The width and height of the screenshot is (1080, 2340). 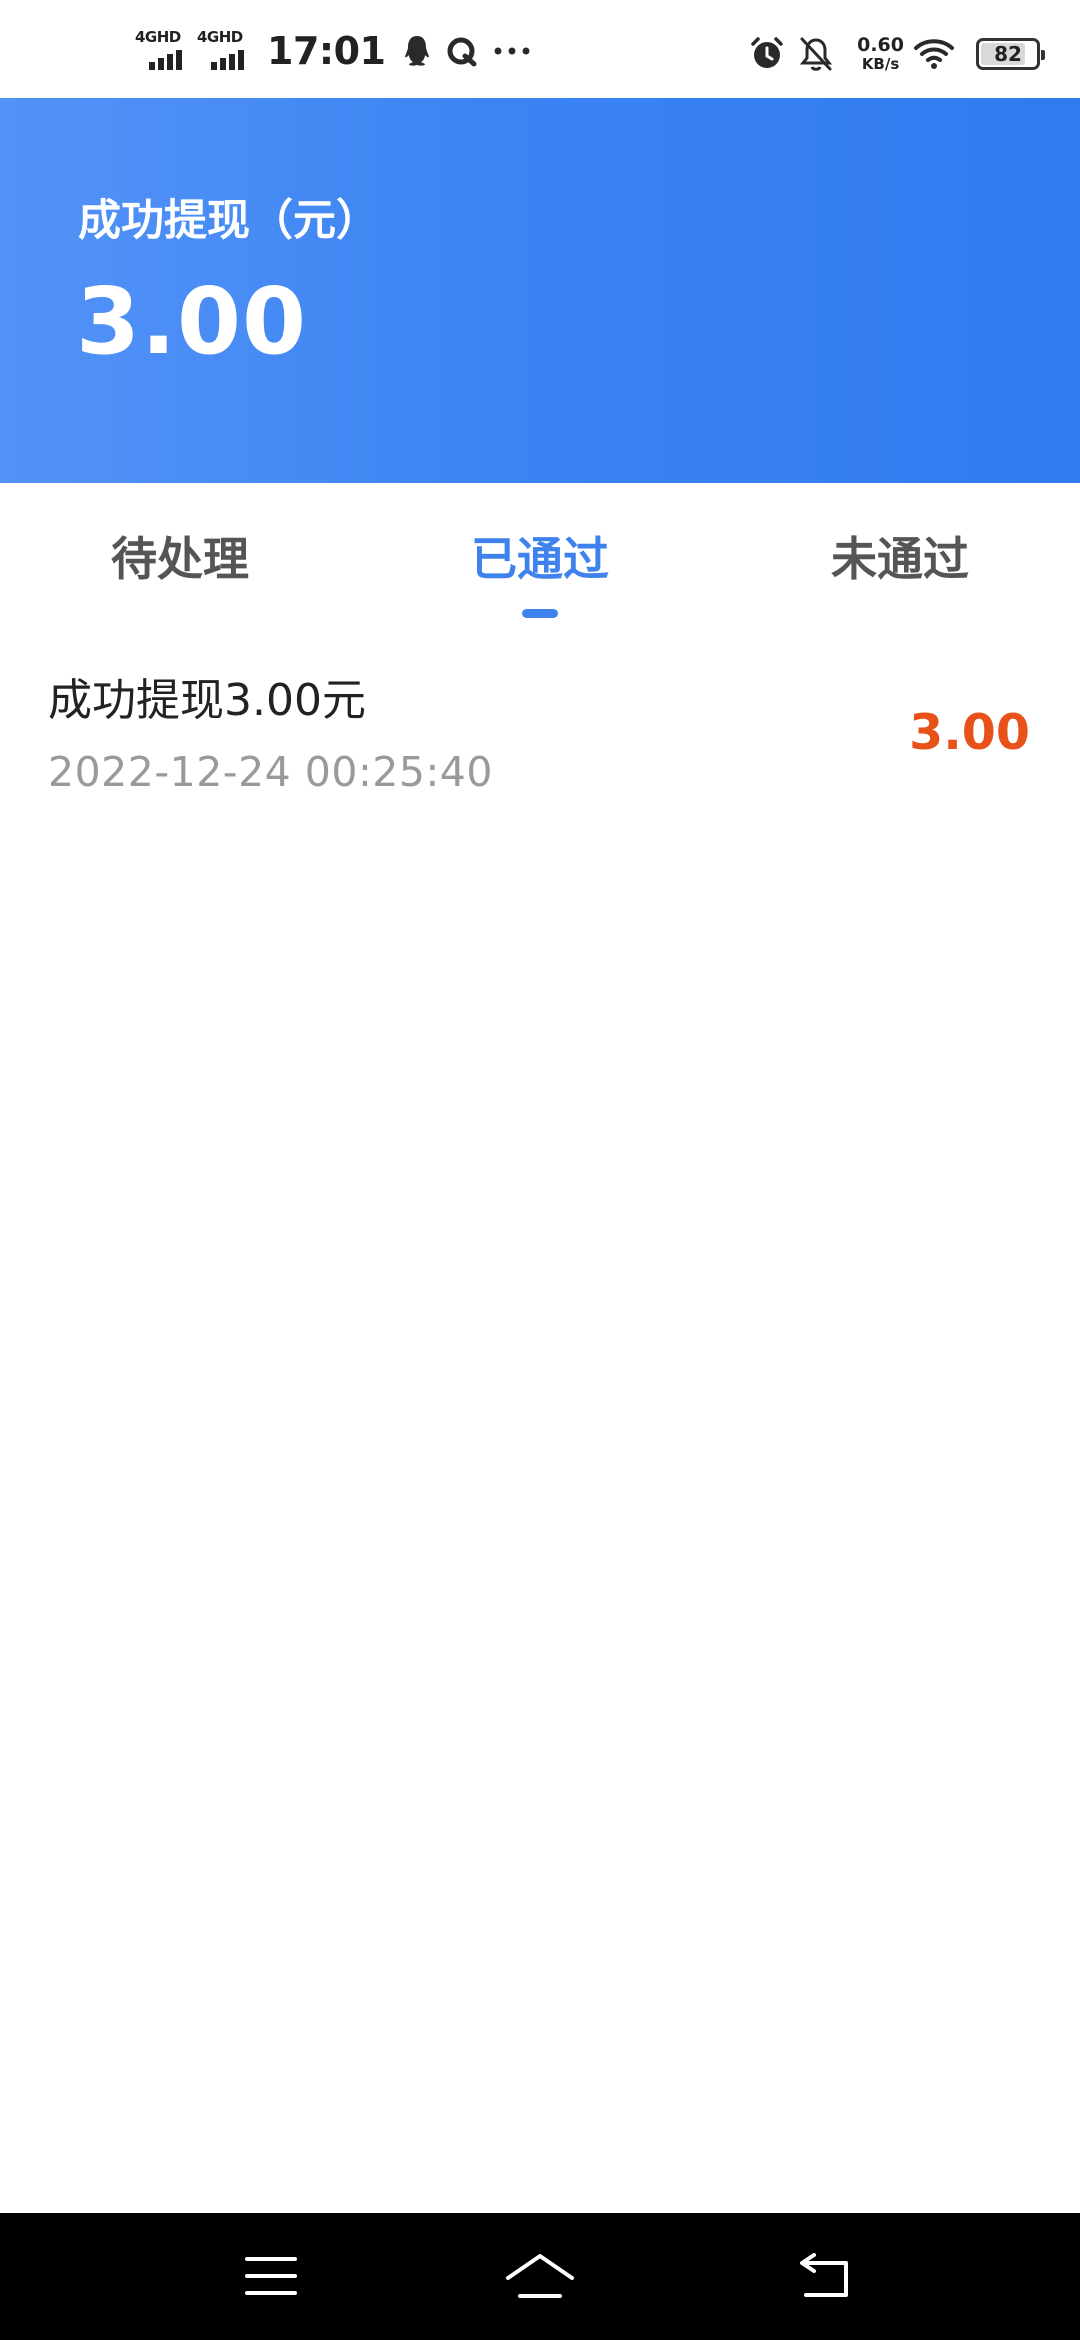 I want to click on network-speed-unit: KB/s, so click(x=880, y=64).